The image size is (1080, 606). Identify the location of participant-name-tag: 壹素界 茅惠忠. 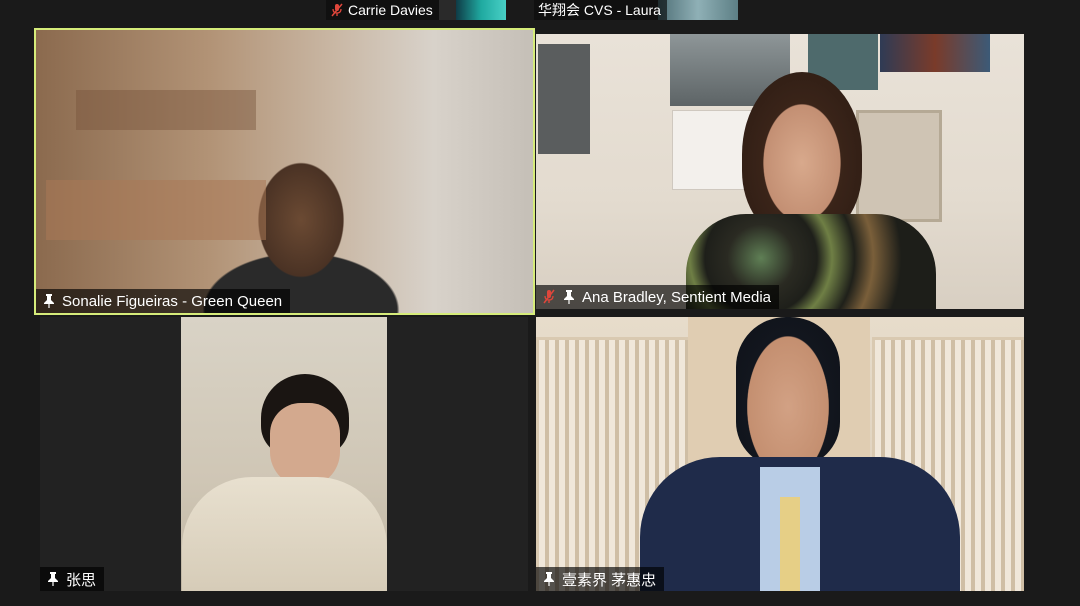
(600, 579).